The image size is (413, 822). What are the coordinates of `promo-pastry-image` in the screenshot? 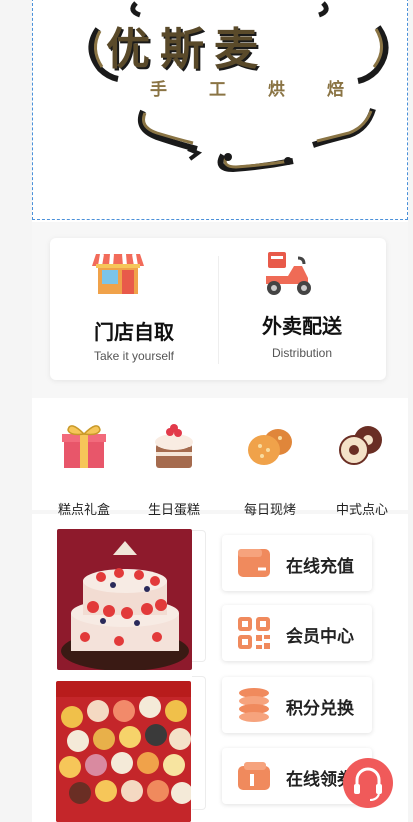 It's located at (123, 751).